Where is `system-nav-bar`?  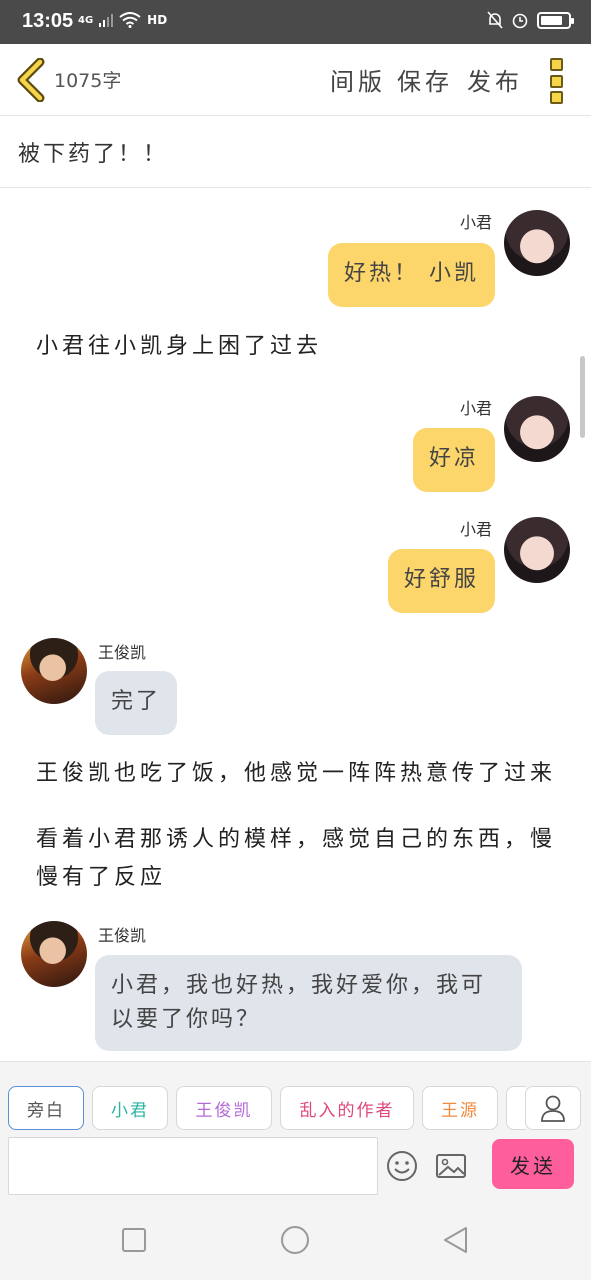 system-nav-bar is located at coordinates (295, 1240).